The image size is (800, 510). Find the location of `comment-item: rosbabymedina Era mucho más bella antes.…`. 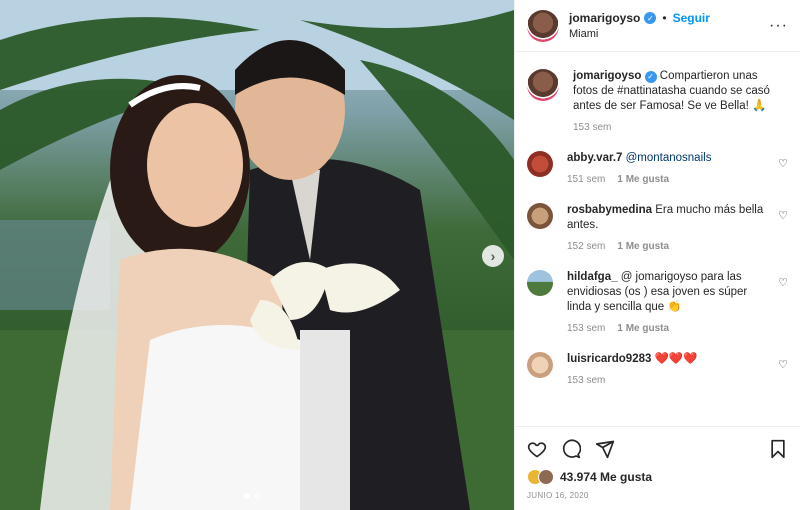

comment-item: rosbabymedina Era mucho más bella antes.… is located at coordinates (657, 228).